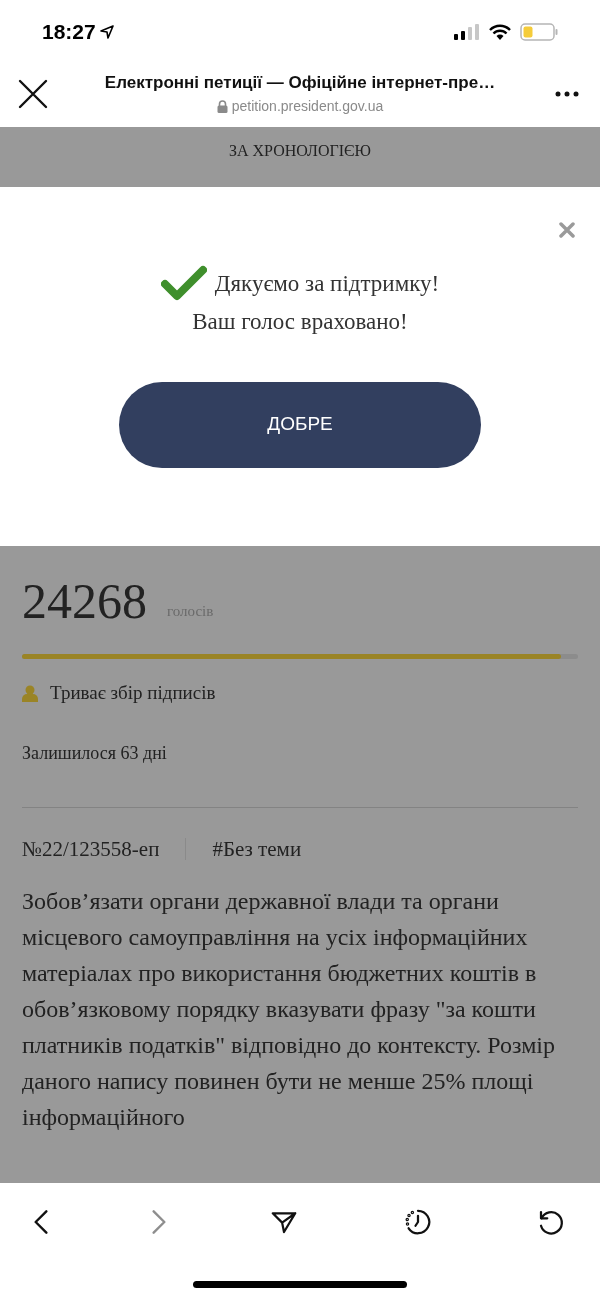 This screenshot has width=600, height=1298. What do you see at coordinates (300, 322) in the screenshot?
I see `vote-counted-message: Ваш голос враховано!` at bounding box center [300, 322].